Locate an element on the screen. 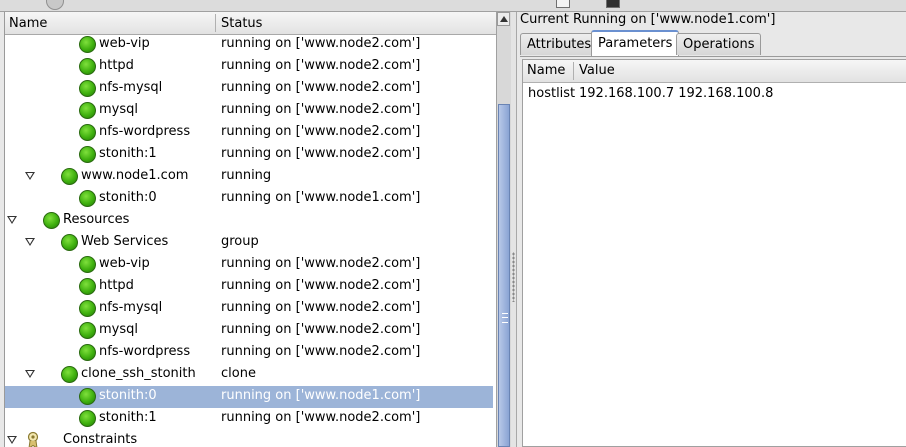  tab-operations: Operations is located at coordinates (719, 44).